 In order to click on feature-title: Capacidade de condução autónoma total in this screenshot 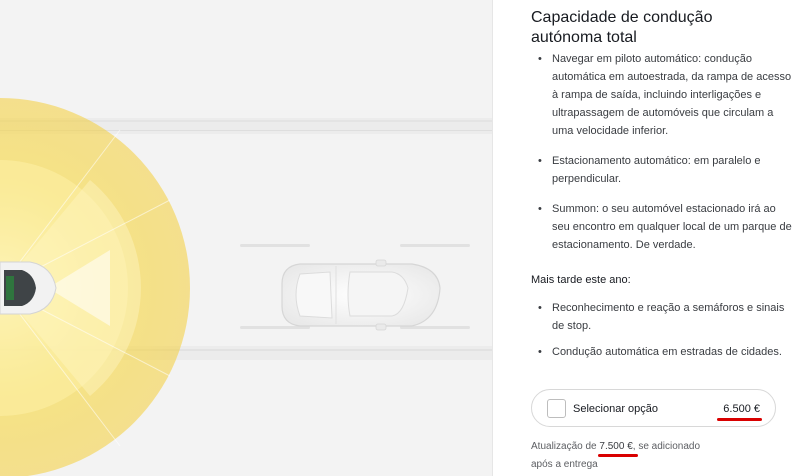, I will do `click(622, 27)`.